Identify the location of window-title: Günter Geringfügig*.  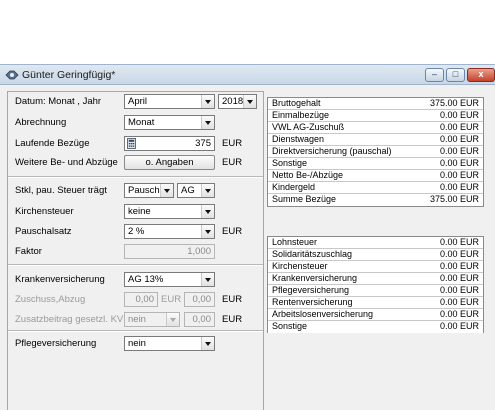
(69, 75).